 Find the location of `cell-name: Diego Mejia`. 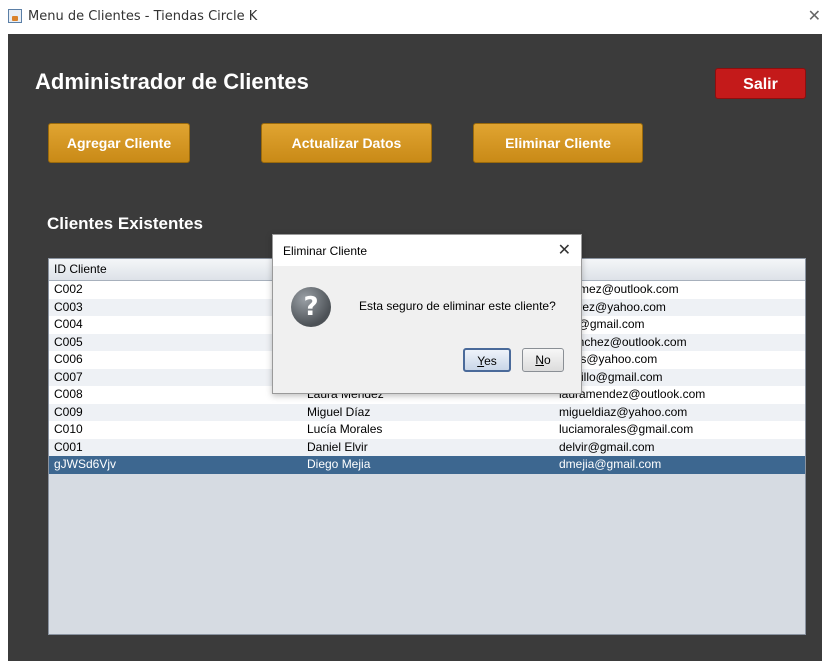

cell-name: Diego Mejia is located at coordinates (339, 464).